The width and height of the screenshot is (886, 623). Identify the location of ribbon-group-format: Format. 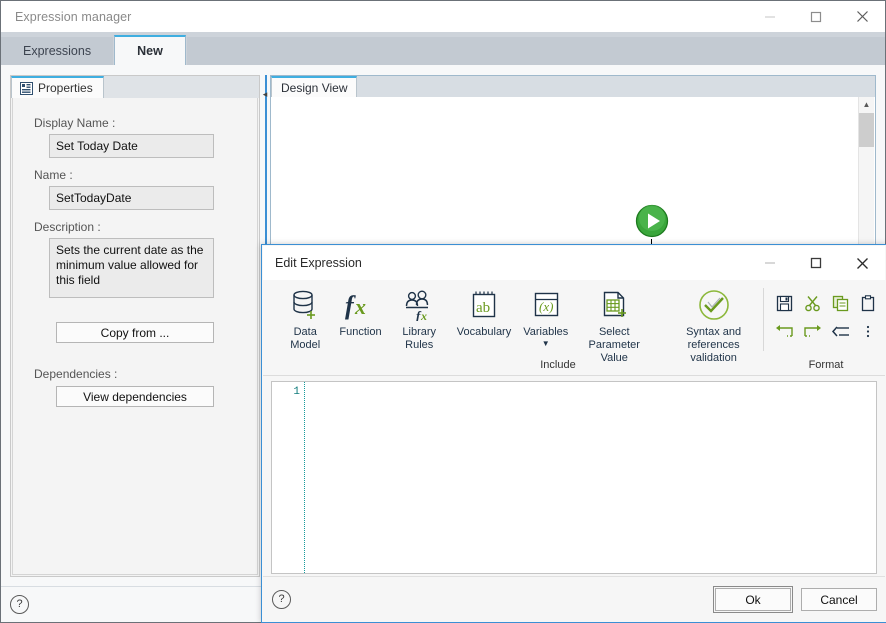
(824, 327).